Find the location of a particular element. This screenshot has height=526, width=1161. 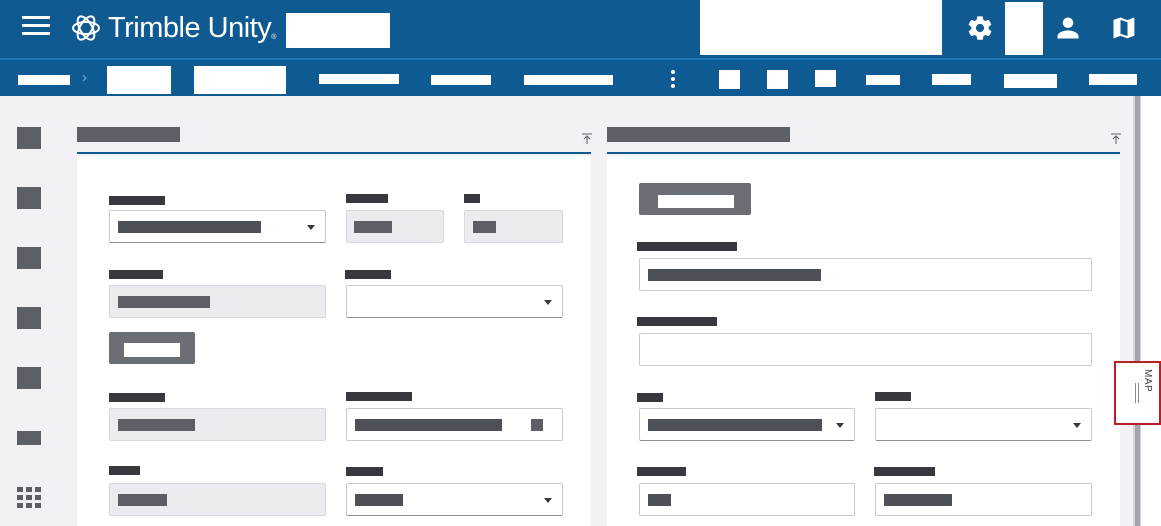

breadcrumb-home is located at coordinates (44, 80).